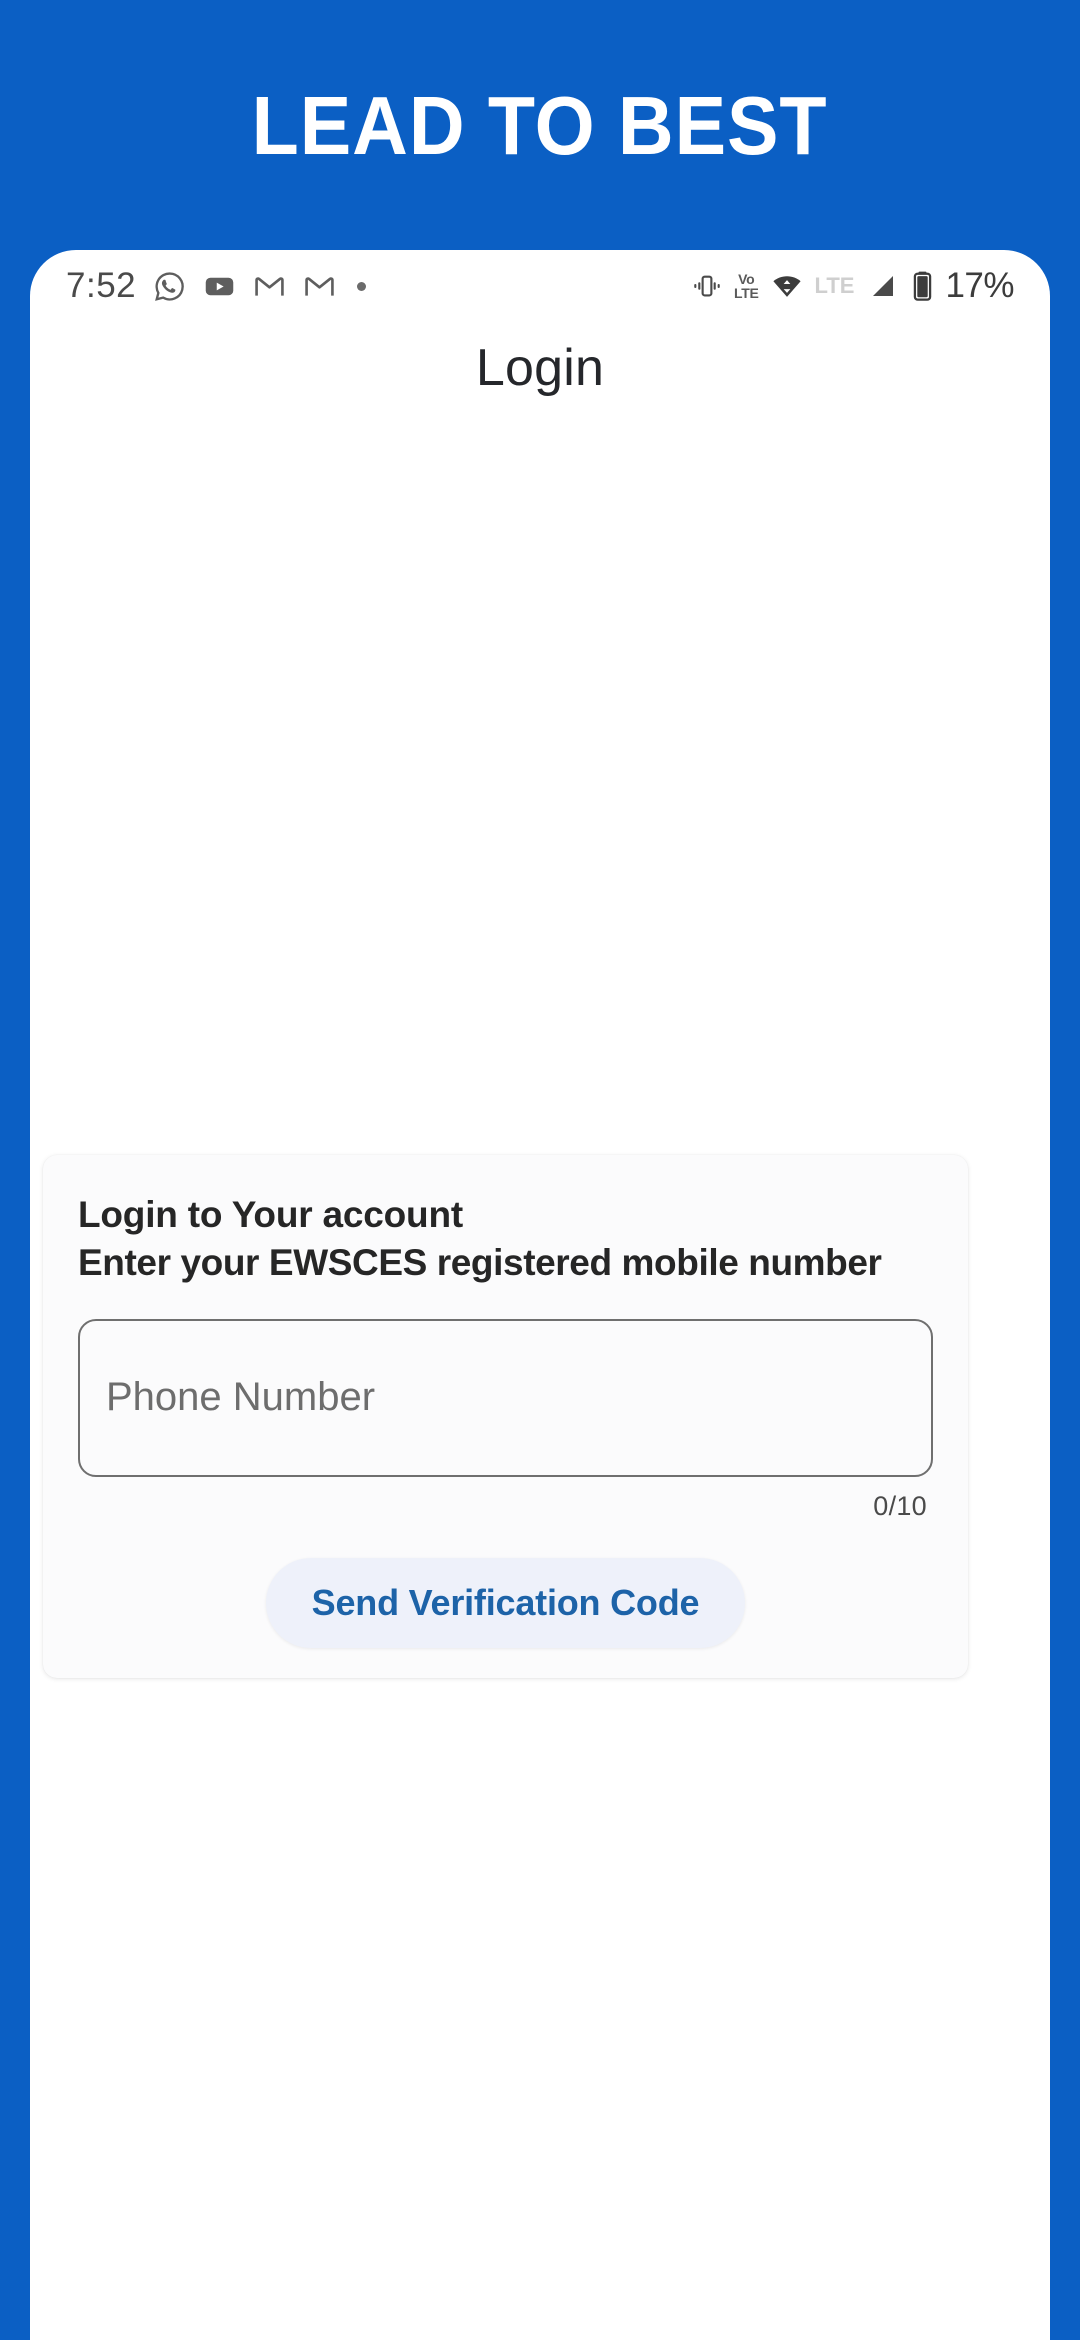 The image size is (1080, 2340). What do you see at coordinates (219, 286) in the screenshot?
I see `youtube-icon` at bounding box center [219, 286].